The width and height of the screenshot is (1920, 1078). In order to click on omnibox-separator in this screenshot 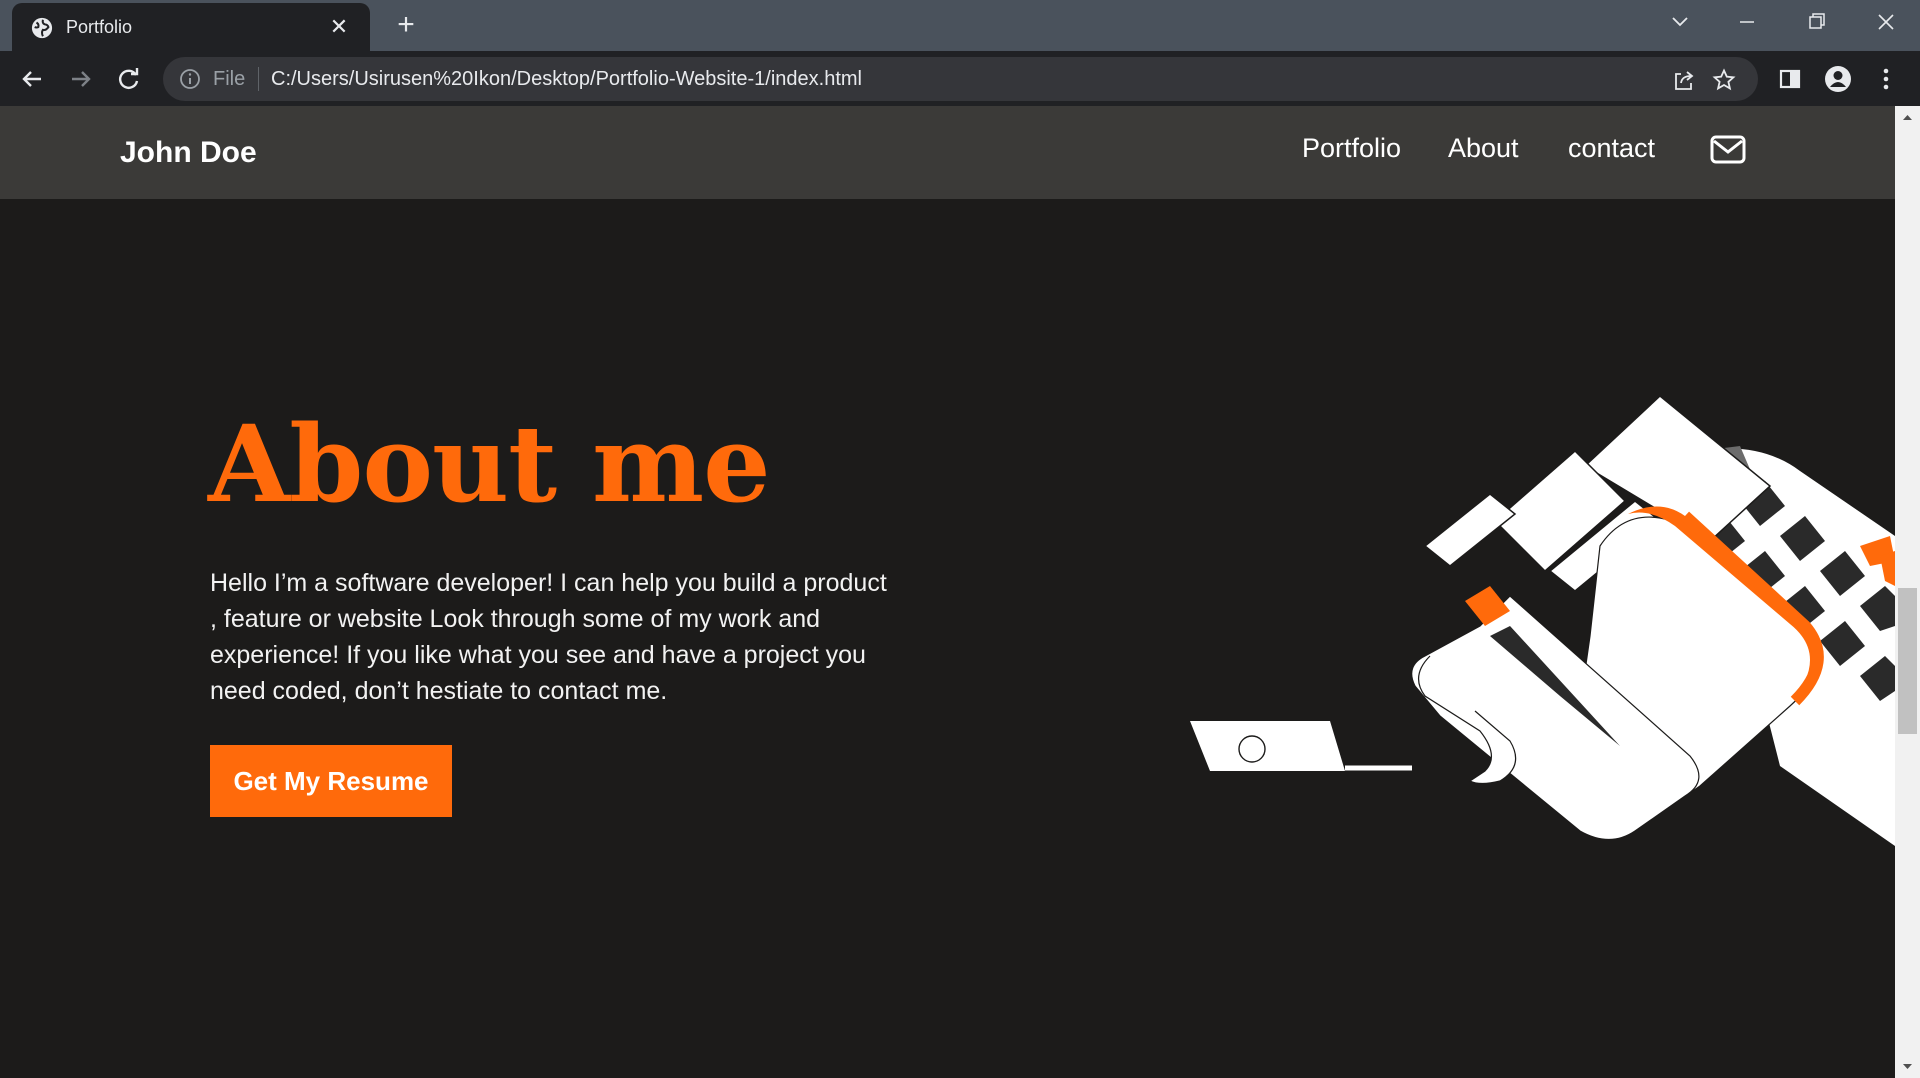, I will do `click(258, 79)`.